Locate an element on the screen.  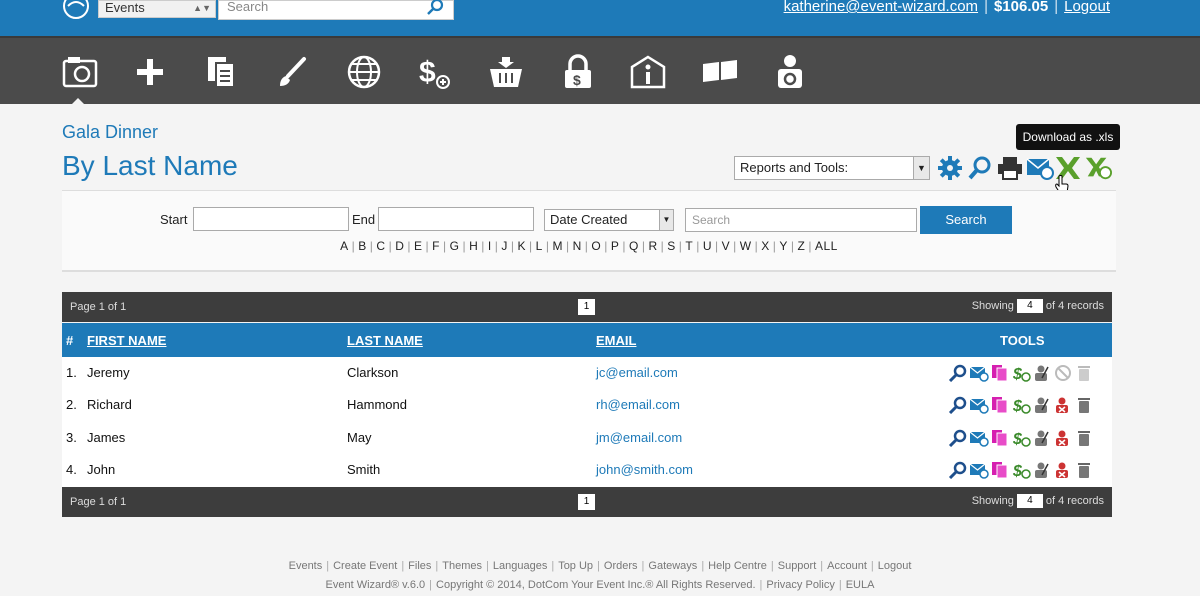
end-date-input is located at coordinates (456, 219).